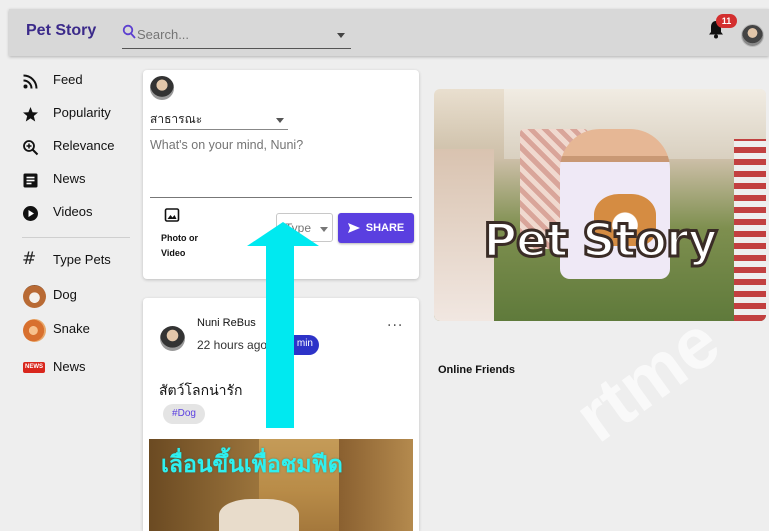  What do you see at coordinates (29, 259) in the screenshot?
I see `hashtag-icon: #` at bounding box center [29, 259].